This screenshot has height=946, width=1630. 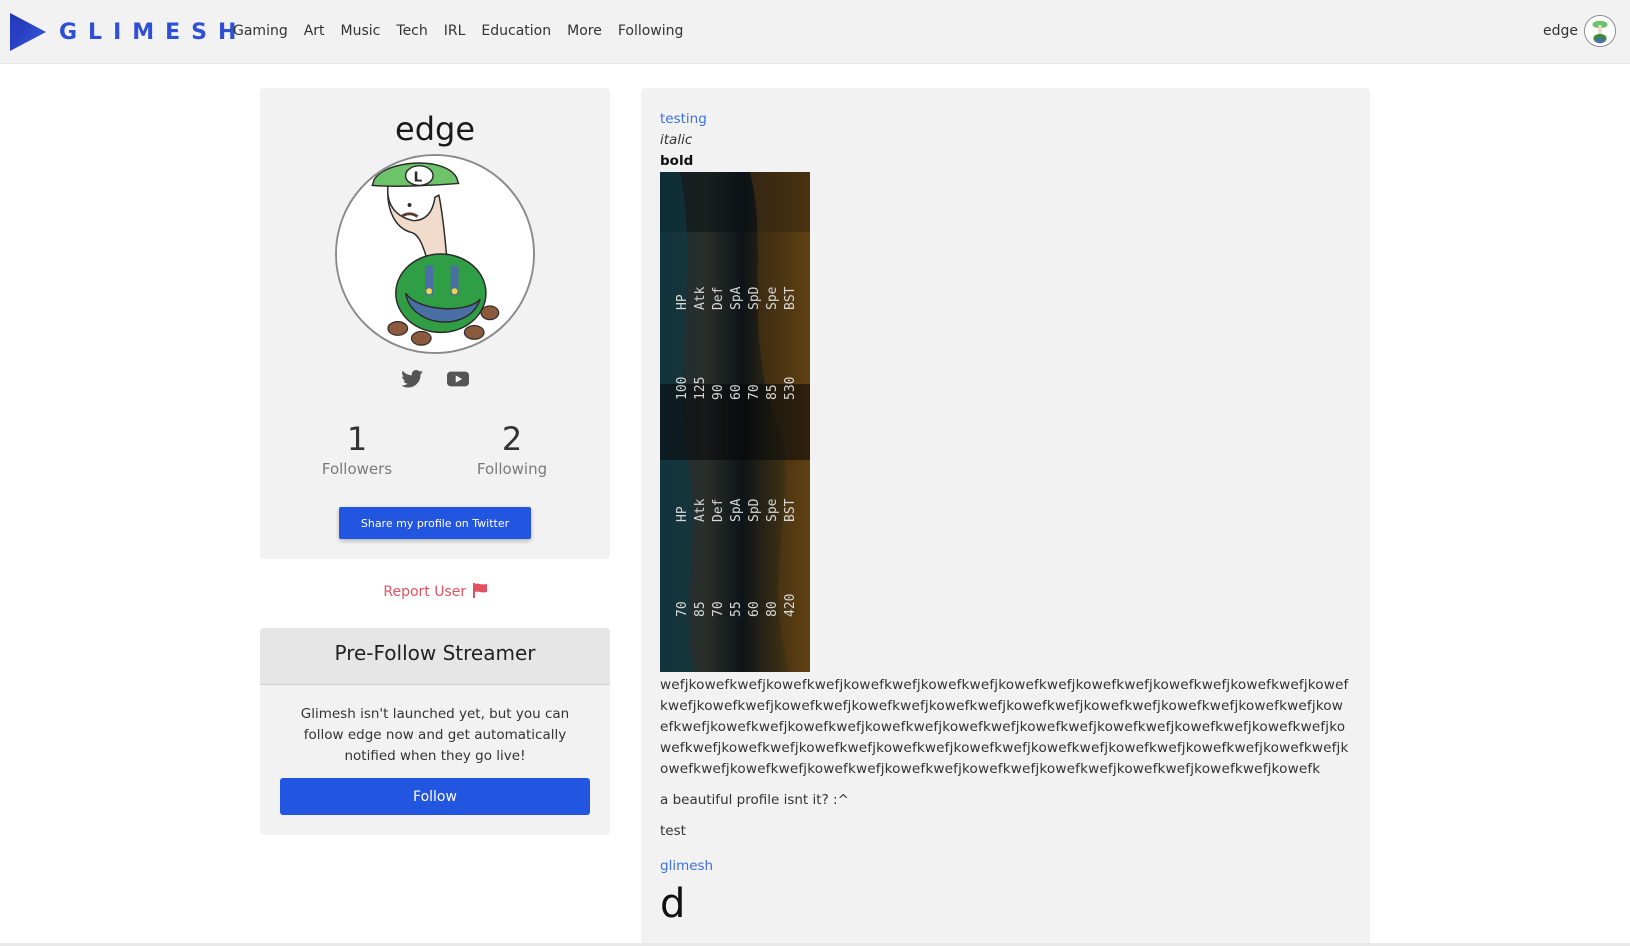 I want to click on followers-stat: 1 Followers, so click(x=357, y=449).